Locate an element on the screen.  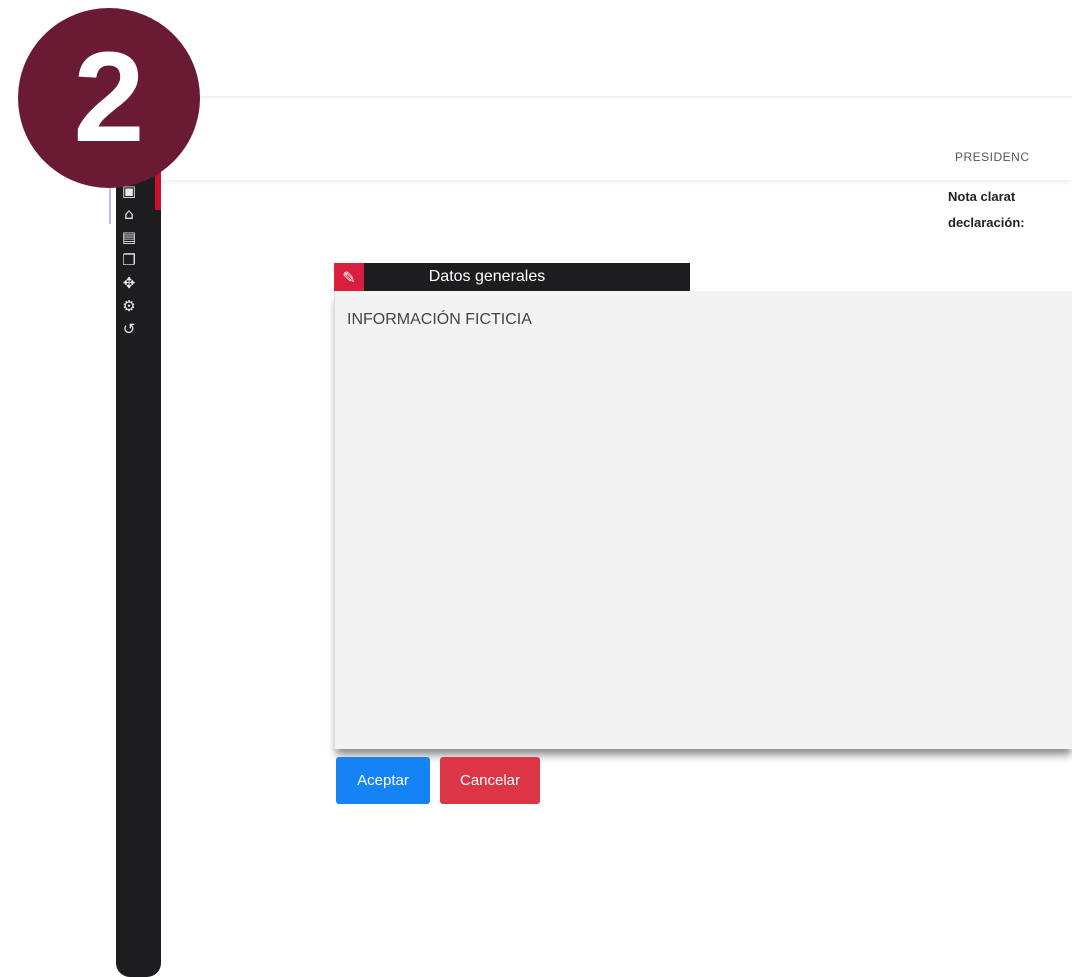
accept-button: Aceptar is located at coordinates (383, 780).